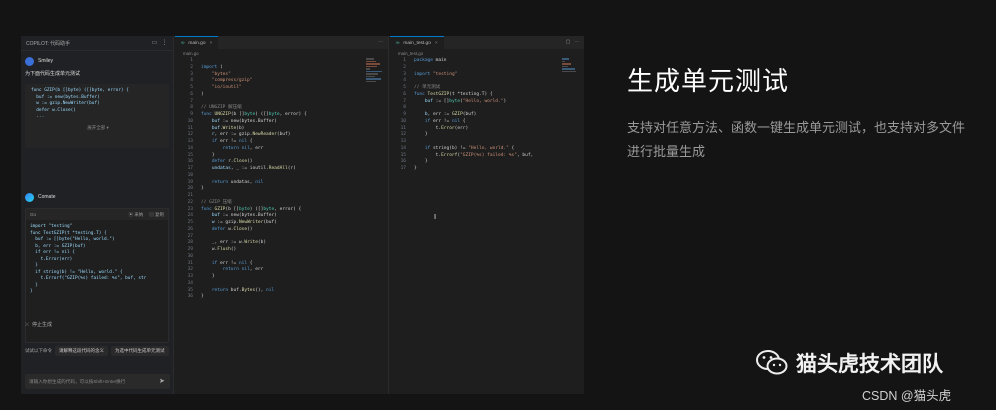 Image resolution: width=996 pixels, height=410 pixels. What do you see at coordinates (281, 277) in the screenshot?
I see `code-line: 33 }` at bounding box center [281, 277].